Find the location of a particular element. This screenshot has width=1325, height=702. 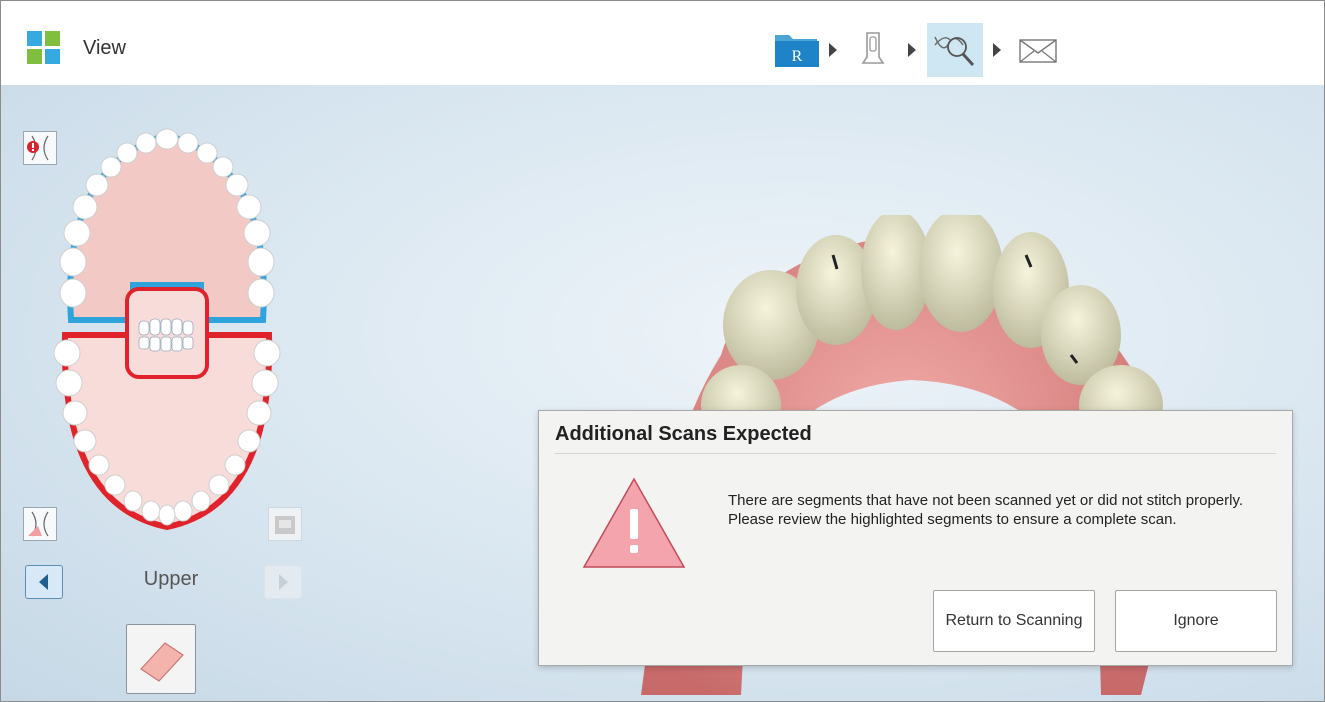

jaw-label: Upper is located at coordinates (171, 579).